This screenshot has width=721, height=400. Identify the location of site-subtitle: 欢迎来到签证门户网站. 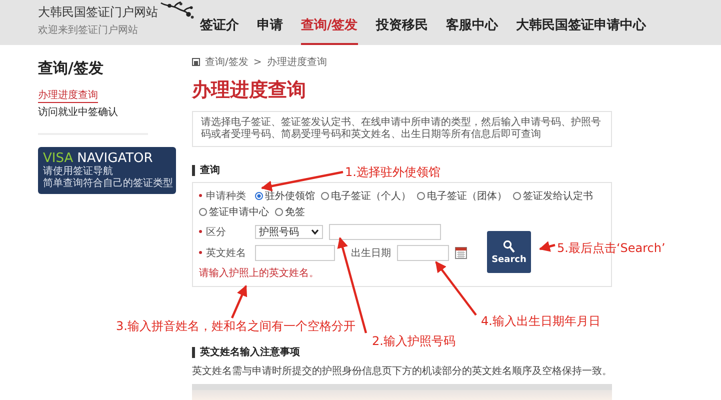
(88, 30).